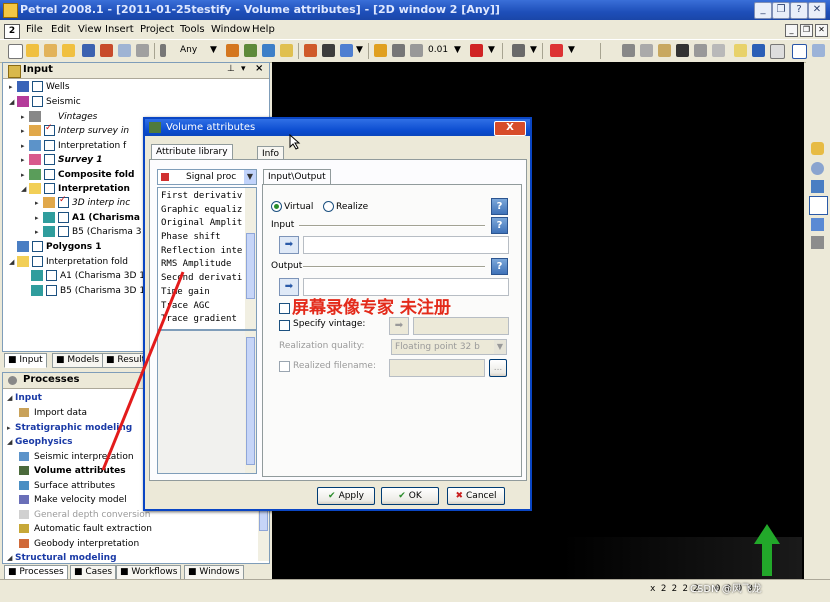 Image resolution: width=830 pixels, height=602 pixels. Describe the element at coordinates (292, 206) in the screenshot. I see `radio-virtual: Virtual` at that location.